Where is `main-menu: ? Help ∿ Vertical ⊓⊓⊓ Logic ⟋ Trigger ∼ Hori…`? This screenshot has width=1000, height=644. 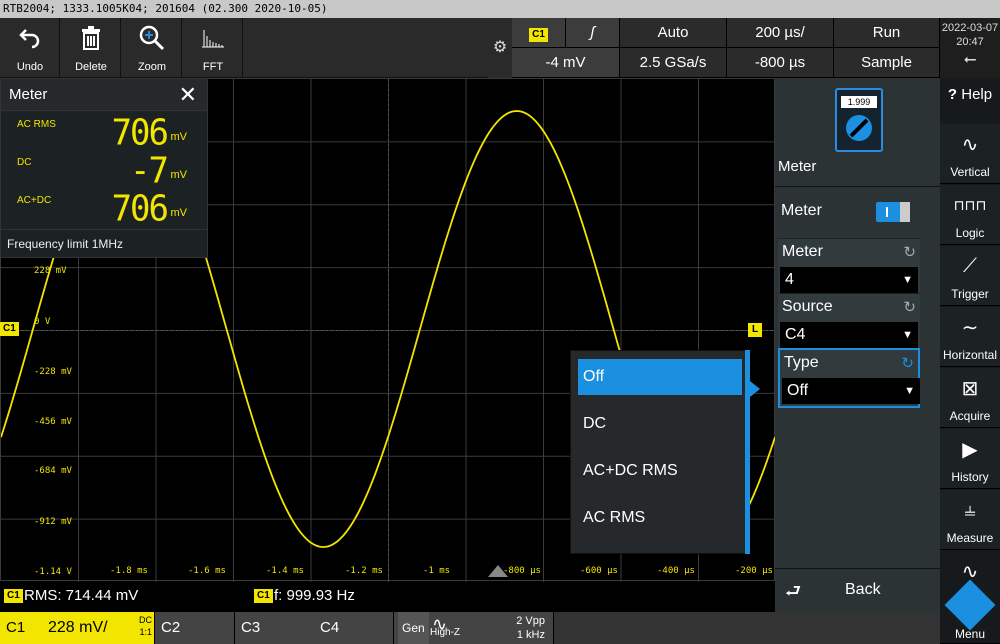 main-menu: ? Help ∿ Vertical ⊓⊓⊓ Logic ⟋ Trigger ∼ Hori… is located at coordinates (970, 361).